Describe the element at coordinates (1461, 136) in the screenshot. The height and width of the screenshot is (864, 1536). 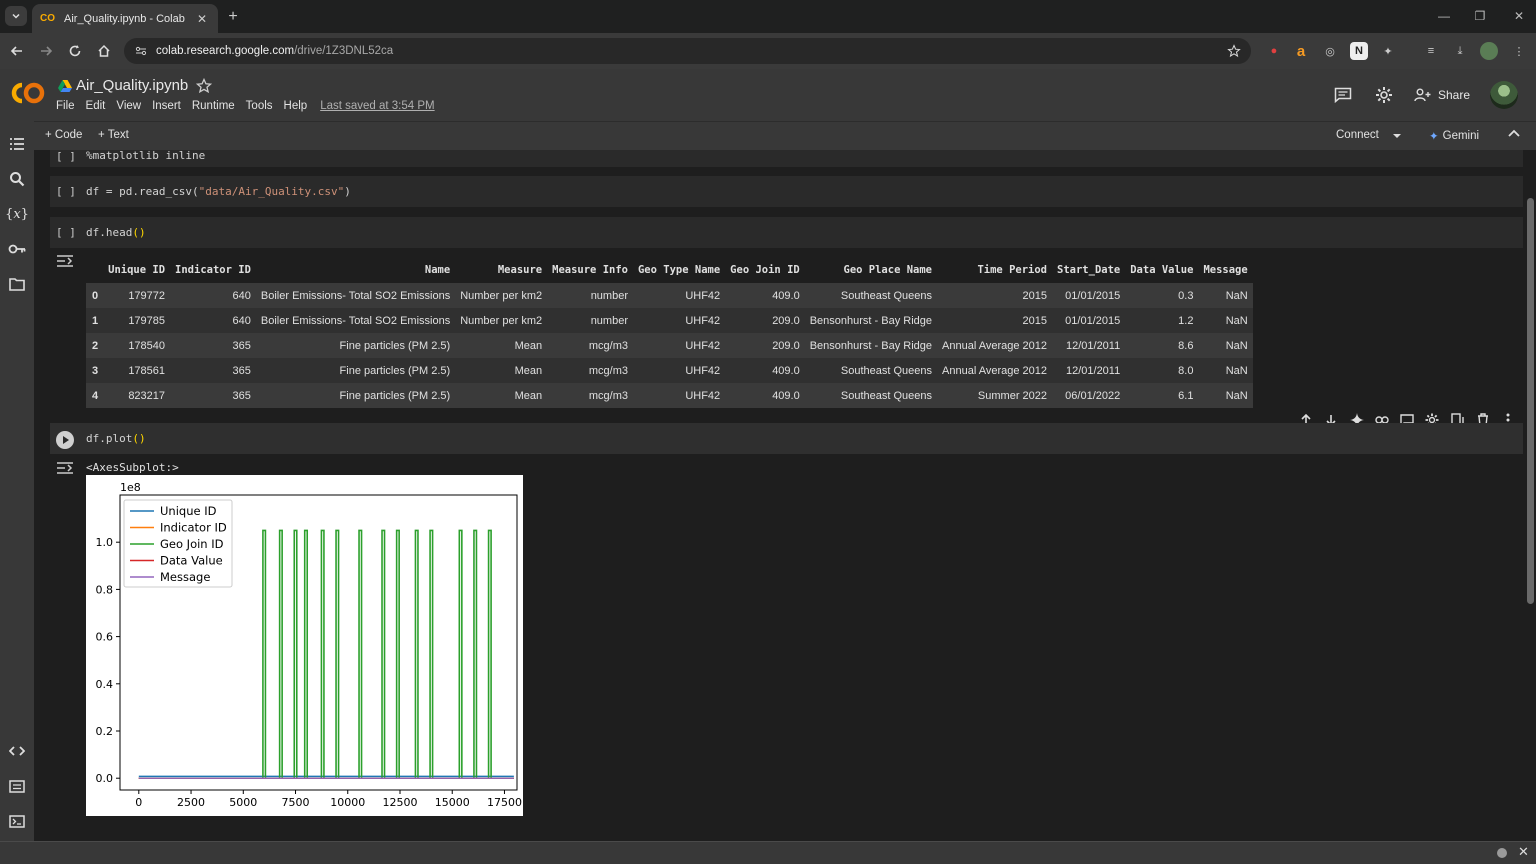
I see `gemini-label: Gemini` at that location.